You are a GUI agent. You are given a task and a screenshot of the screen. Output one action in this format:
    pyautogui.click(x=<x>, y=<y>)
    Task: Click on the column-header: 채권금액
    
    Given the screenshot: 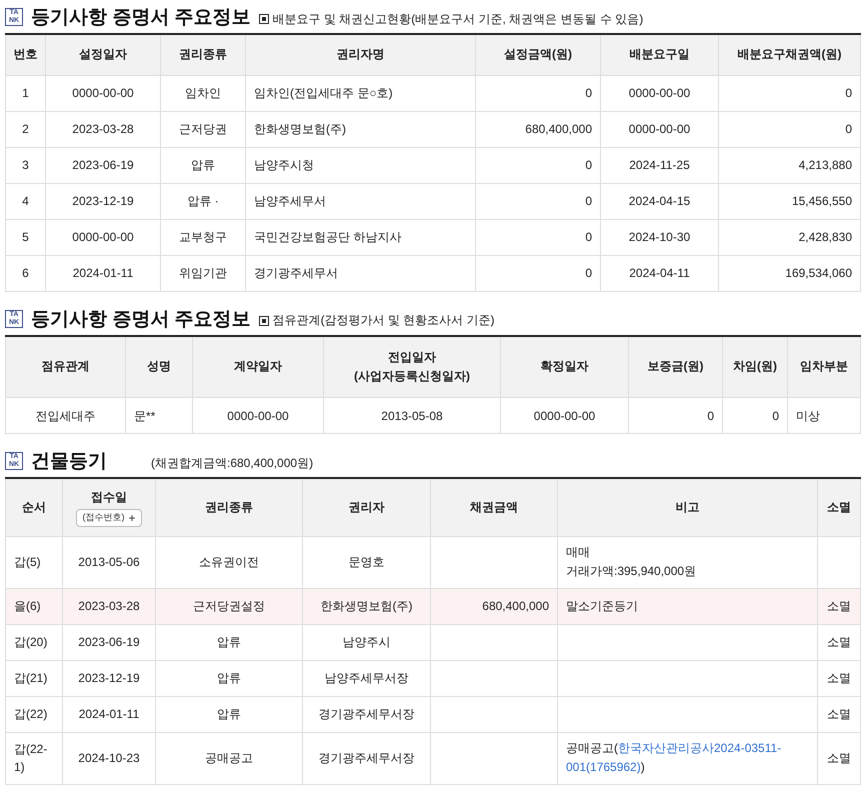 What is the action you would take?
    pyautogui.click(x=494, y=507)
    